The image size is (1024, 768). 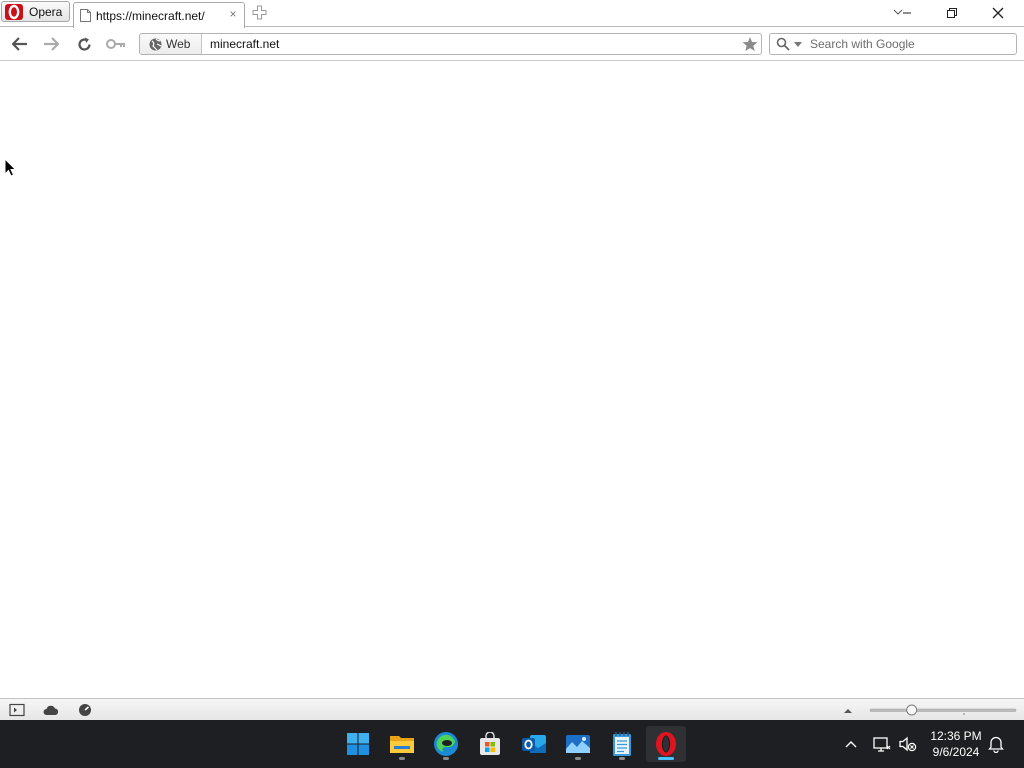 I want to click on notepad-icon, so click(x=622, y=744).